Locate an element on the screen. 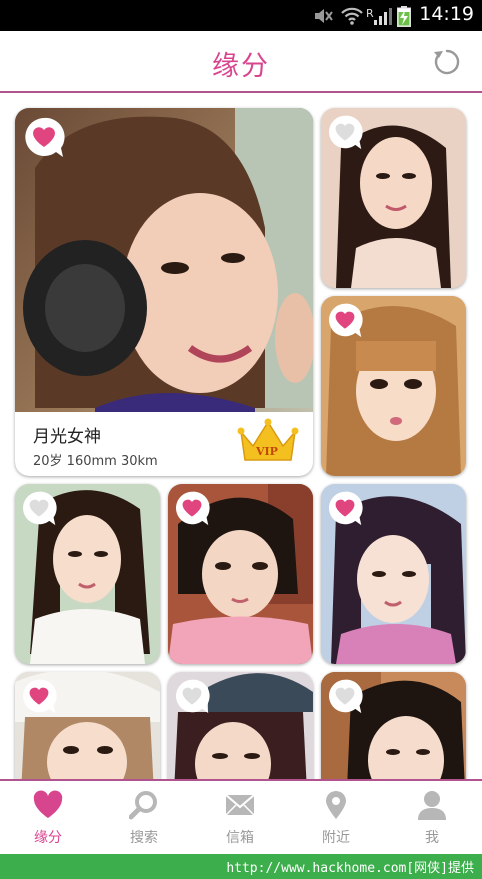 The height and width of the screenshot is (879, 482). signal-icon is located at coordinates (383, 16).